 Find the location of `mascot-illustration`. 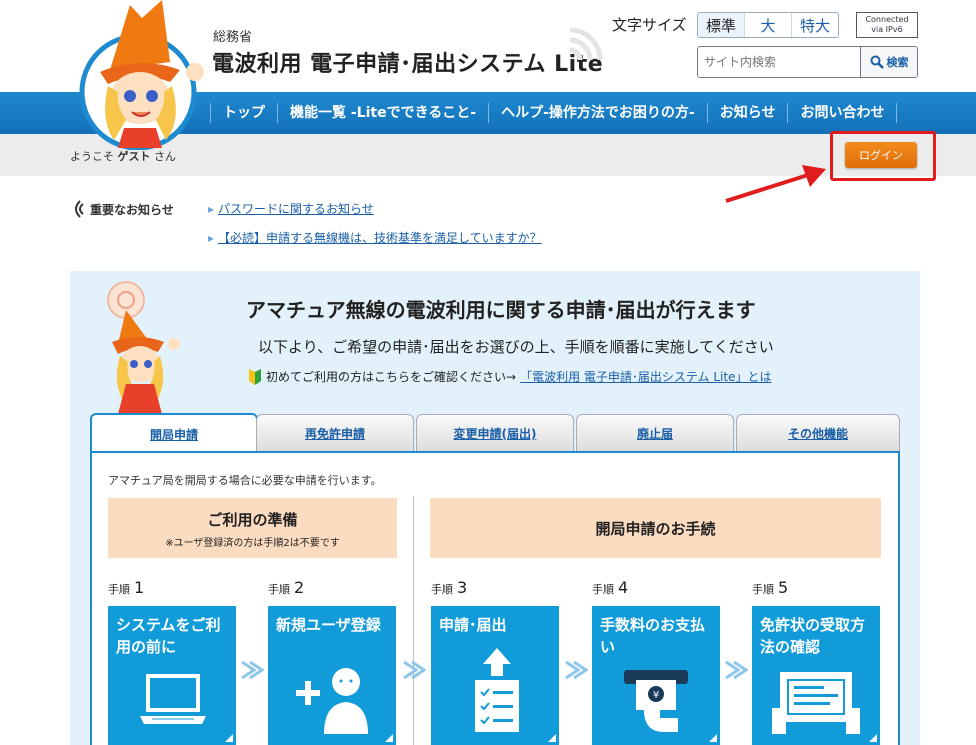

mascot-illustration is located at coordinates (143, 347).